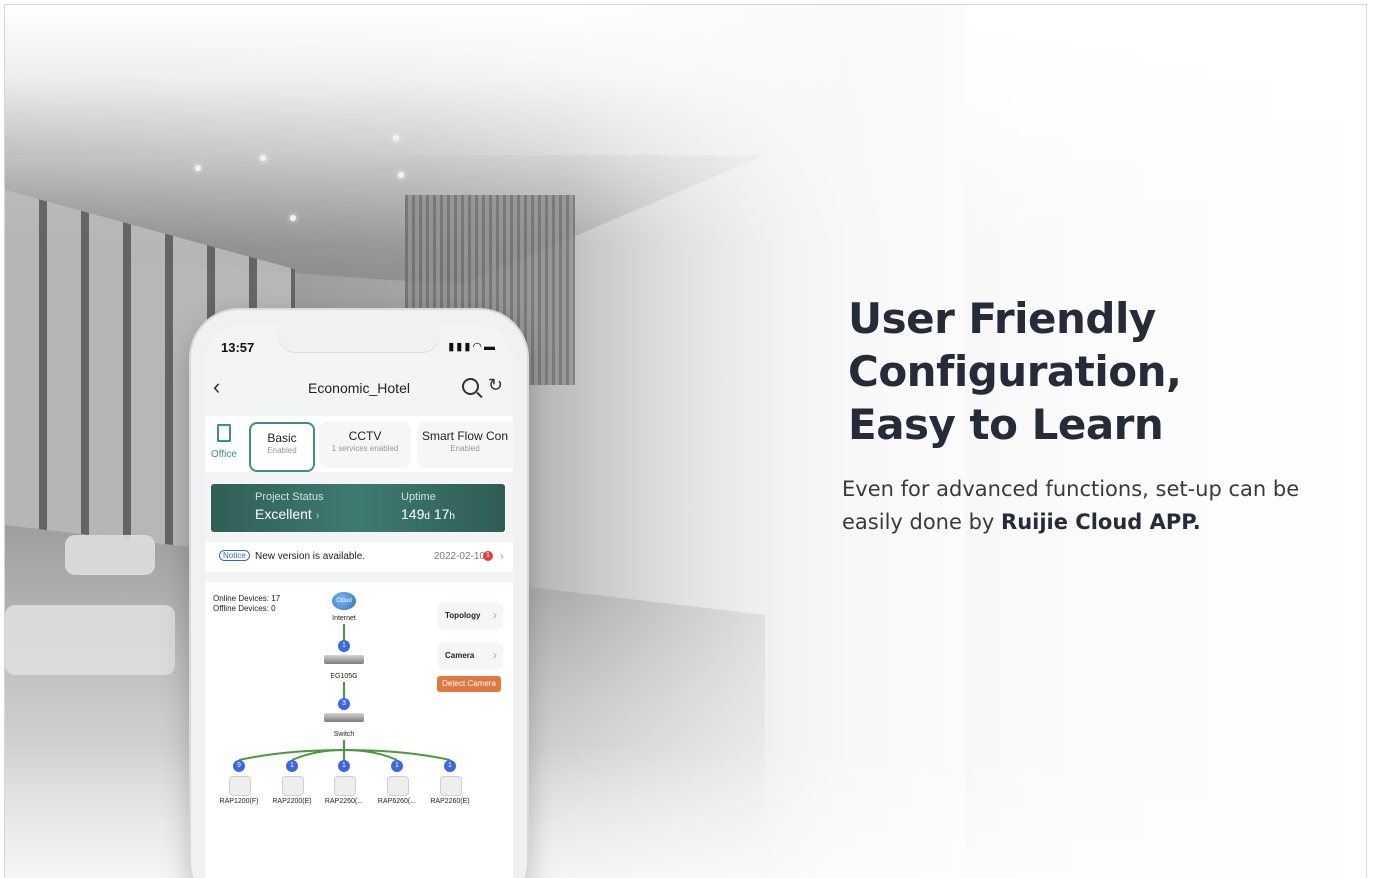 Image resolution: width=1373 pixels, height=878 pixels. I want to click on switch-count-badge: 3, so click(344, 704).